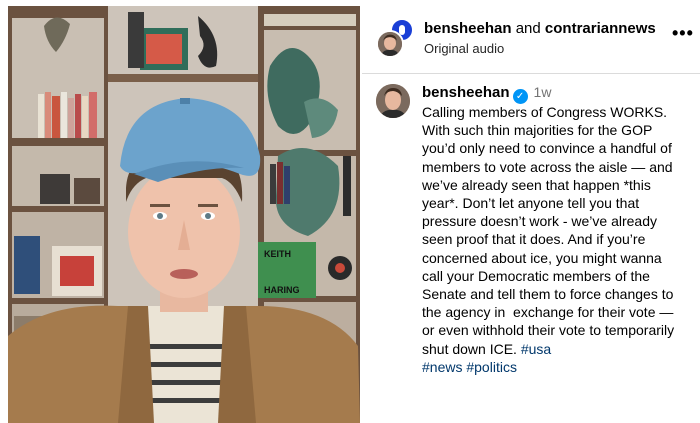 The width and height of the screenshot is (700, 423). I want to click on post-username-link: bensheehan, so click(466, 92).